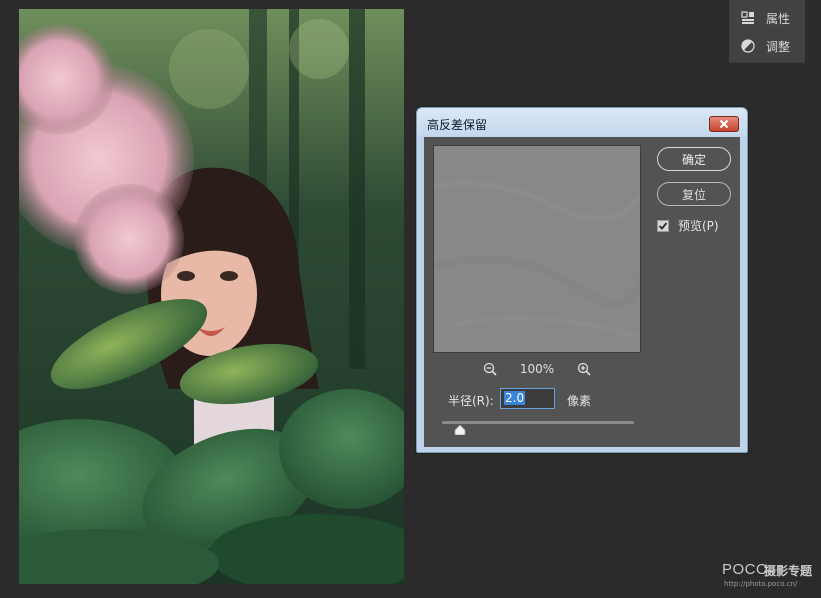  Describe the element at coordinates (457, 125) in the screenshot. I see `dialog-title: 高反差保留` at that location.